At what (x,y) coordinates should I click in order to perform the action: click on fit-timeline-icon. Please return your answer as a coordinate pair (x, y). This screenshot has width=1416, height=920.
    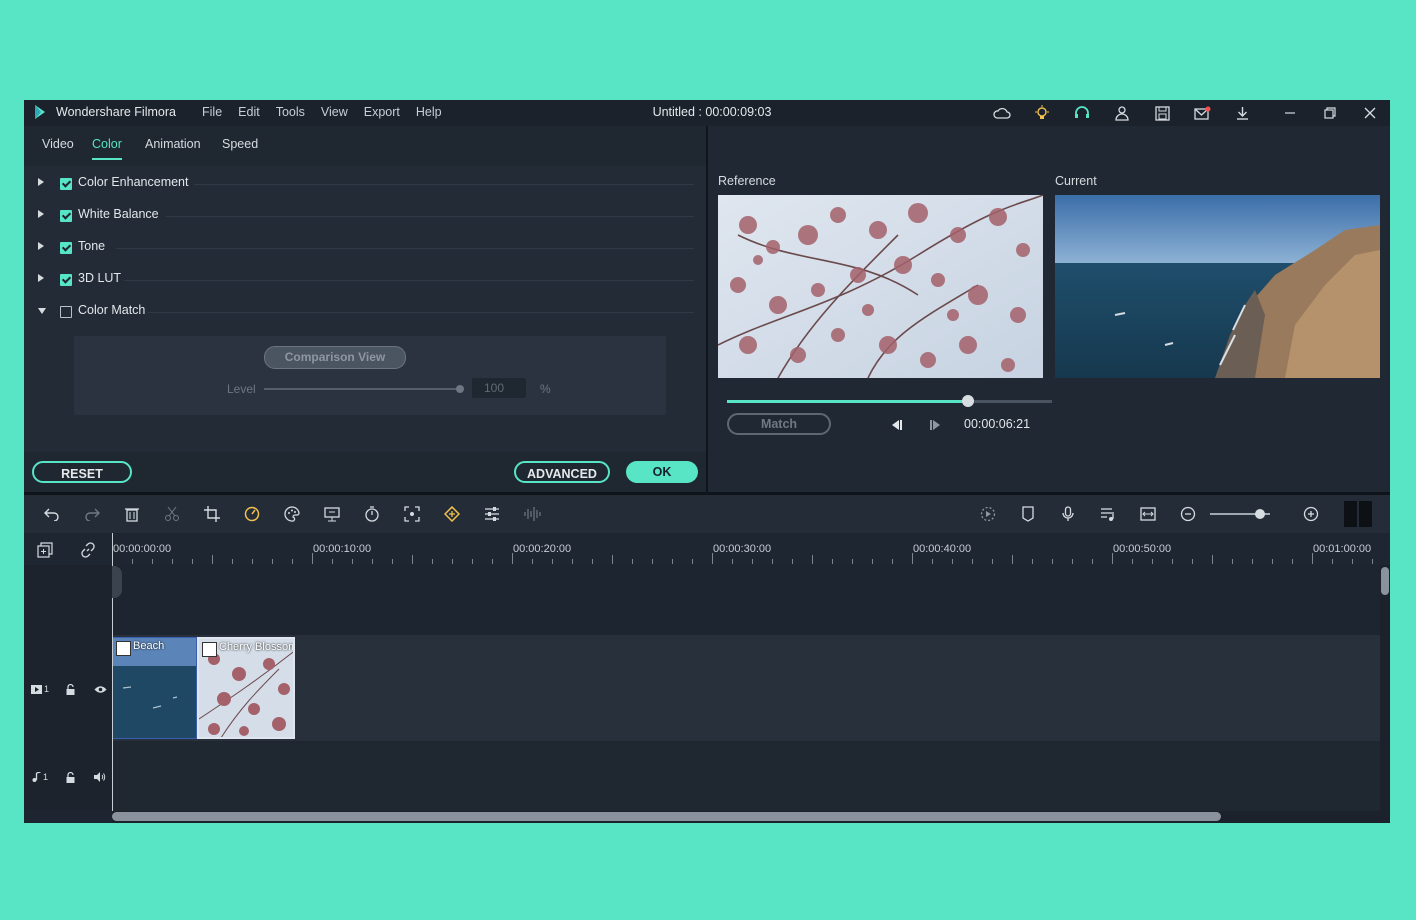
    Looking at the image, I should click on (1148, 514).